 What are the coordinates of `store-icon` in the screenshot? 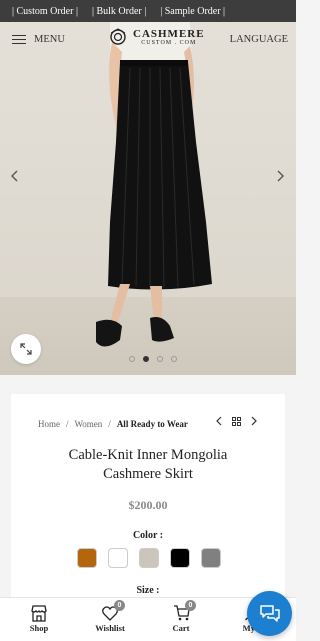 It's located at (39, 613).